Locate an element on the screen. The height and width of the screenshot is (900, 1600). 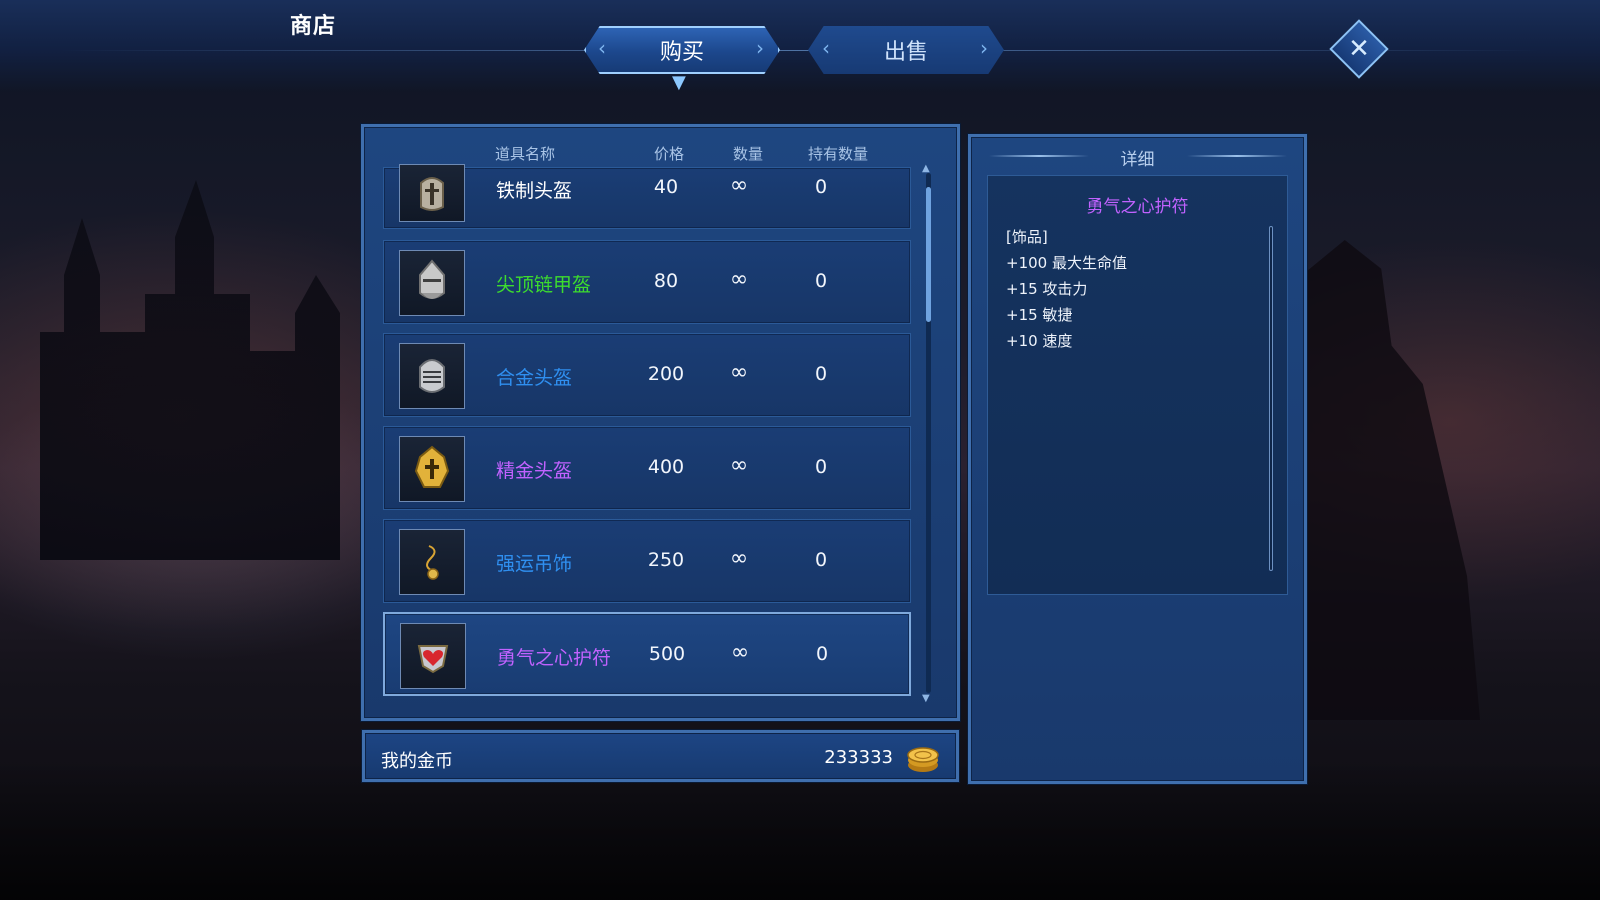
gold-coin-icon is located at coordinates (923, 759).